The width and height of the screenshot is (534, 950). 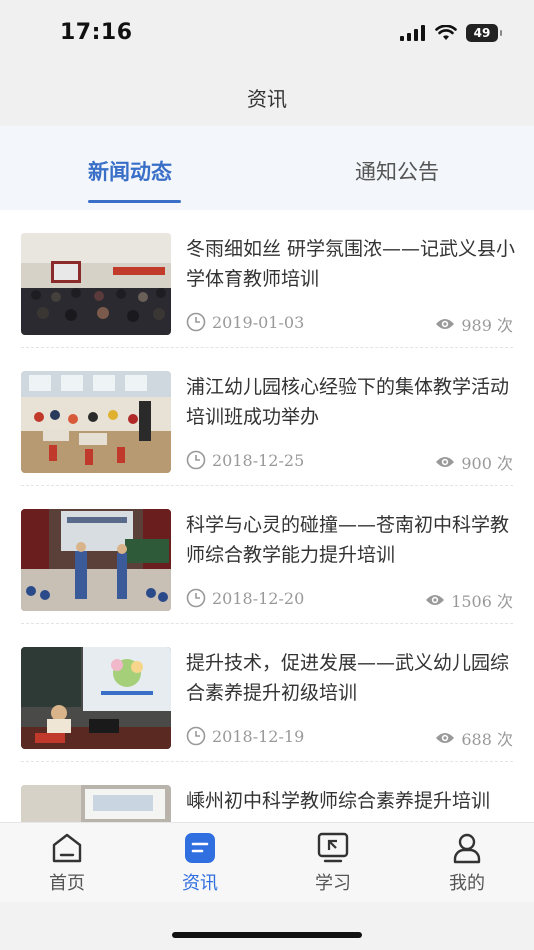 What do you see at coordinates (267, 862) in the screenshot?
I see `bottom-tab-bar: 首页 资讯 学习 我的` at bounding box center [267, 862].